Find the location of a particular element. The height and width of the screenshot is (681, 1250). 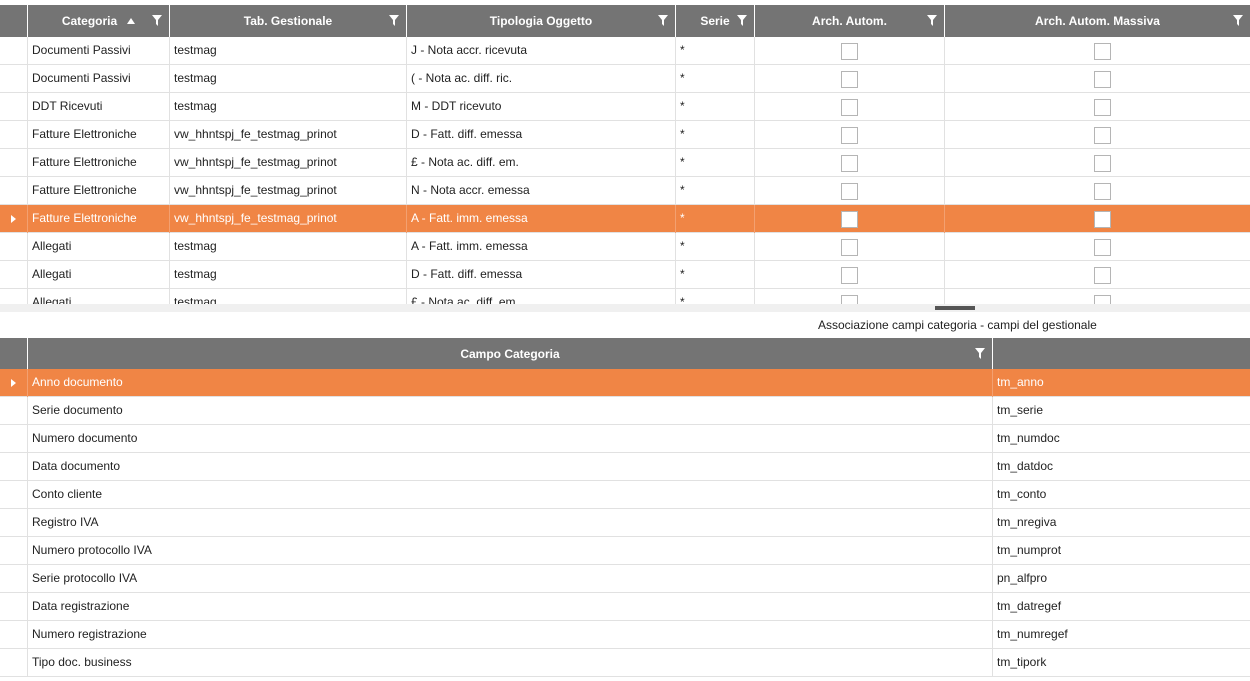

column-header-categoria: Categoria is located at coordinates (99, 21).